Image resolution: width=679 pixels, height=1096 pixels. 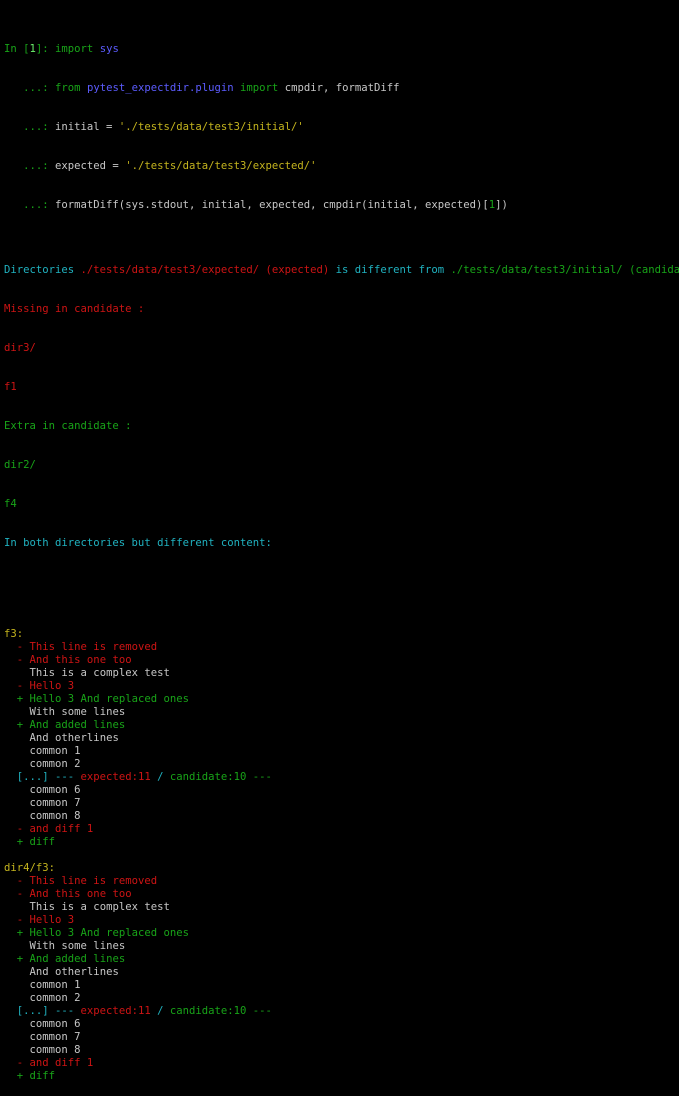 I want to click on prompt-prefix: In [, so click(x=17, y=49).